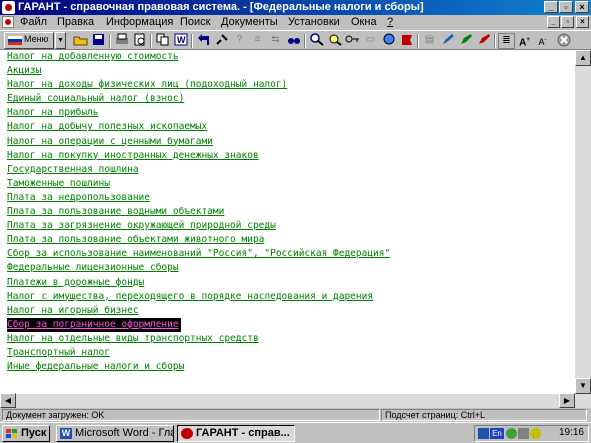 The image size is (591, 443). I want to click on bookmark-icon, so click(406, 41).